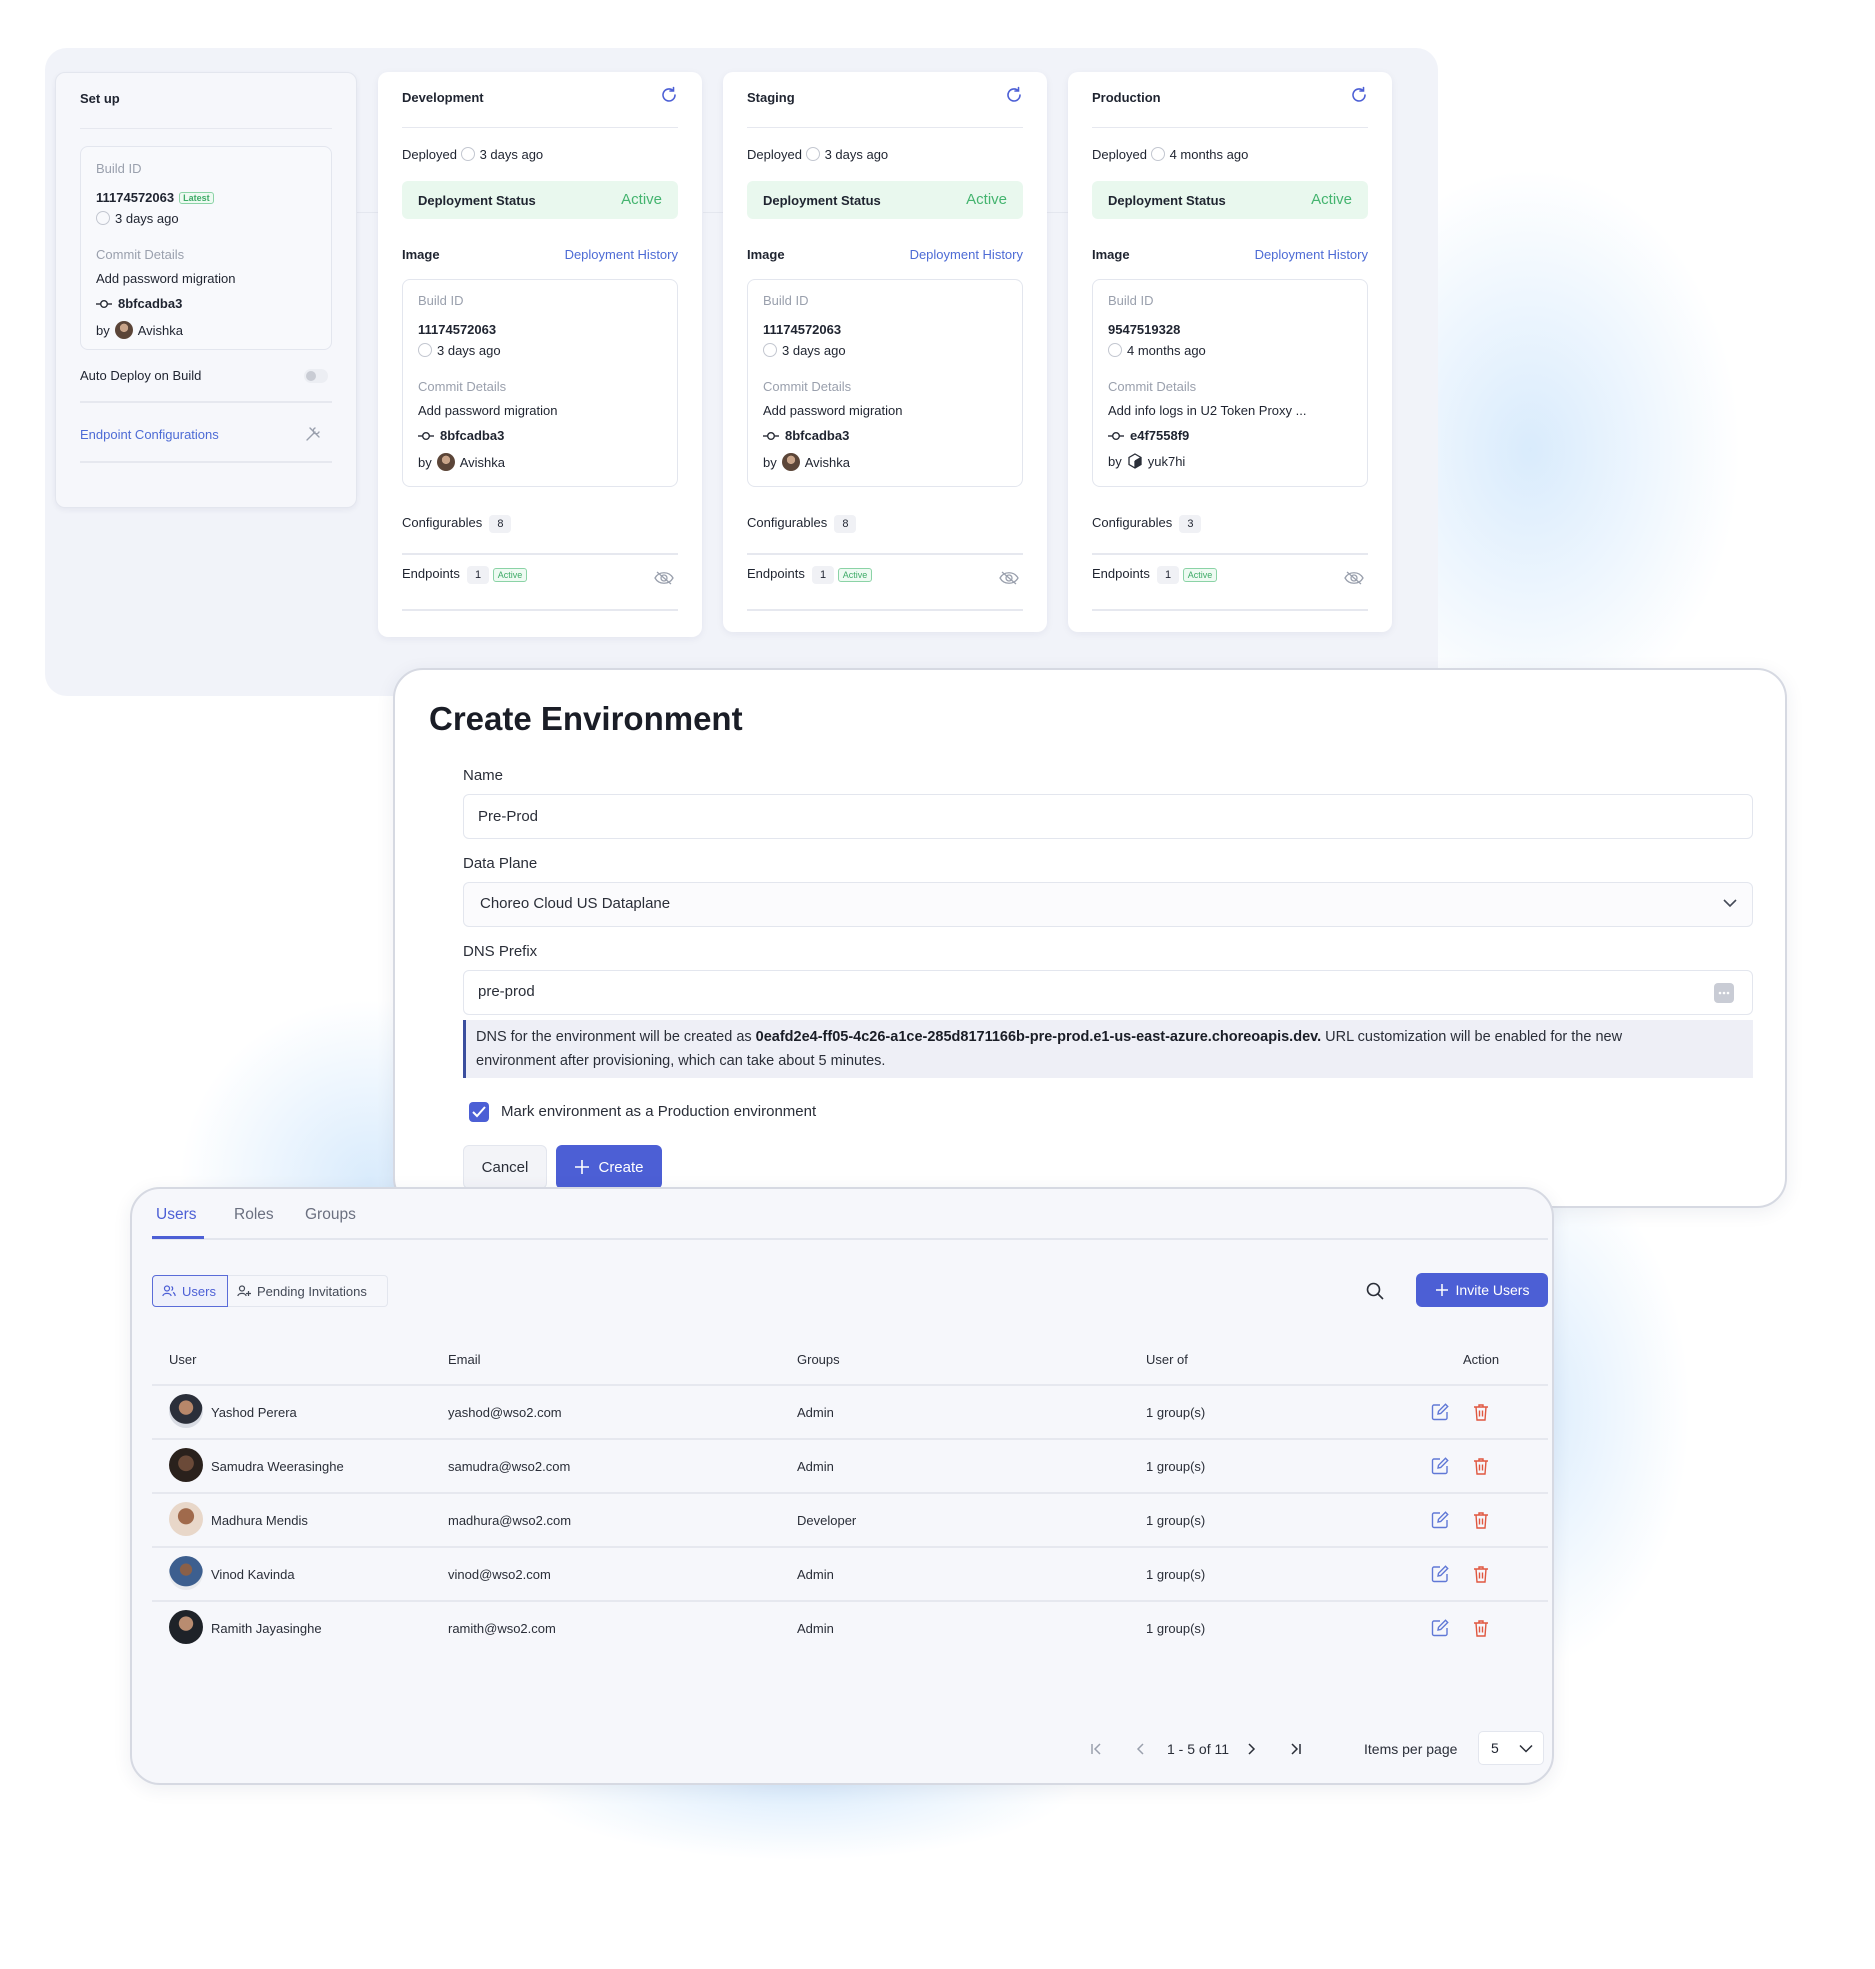 The image size is (1875, 1969). Describe the element at coordinates (885, 107) in the screenshot. I see `env-title: Staging` at that location.